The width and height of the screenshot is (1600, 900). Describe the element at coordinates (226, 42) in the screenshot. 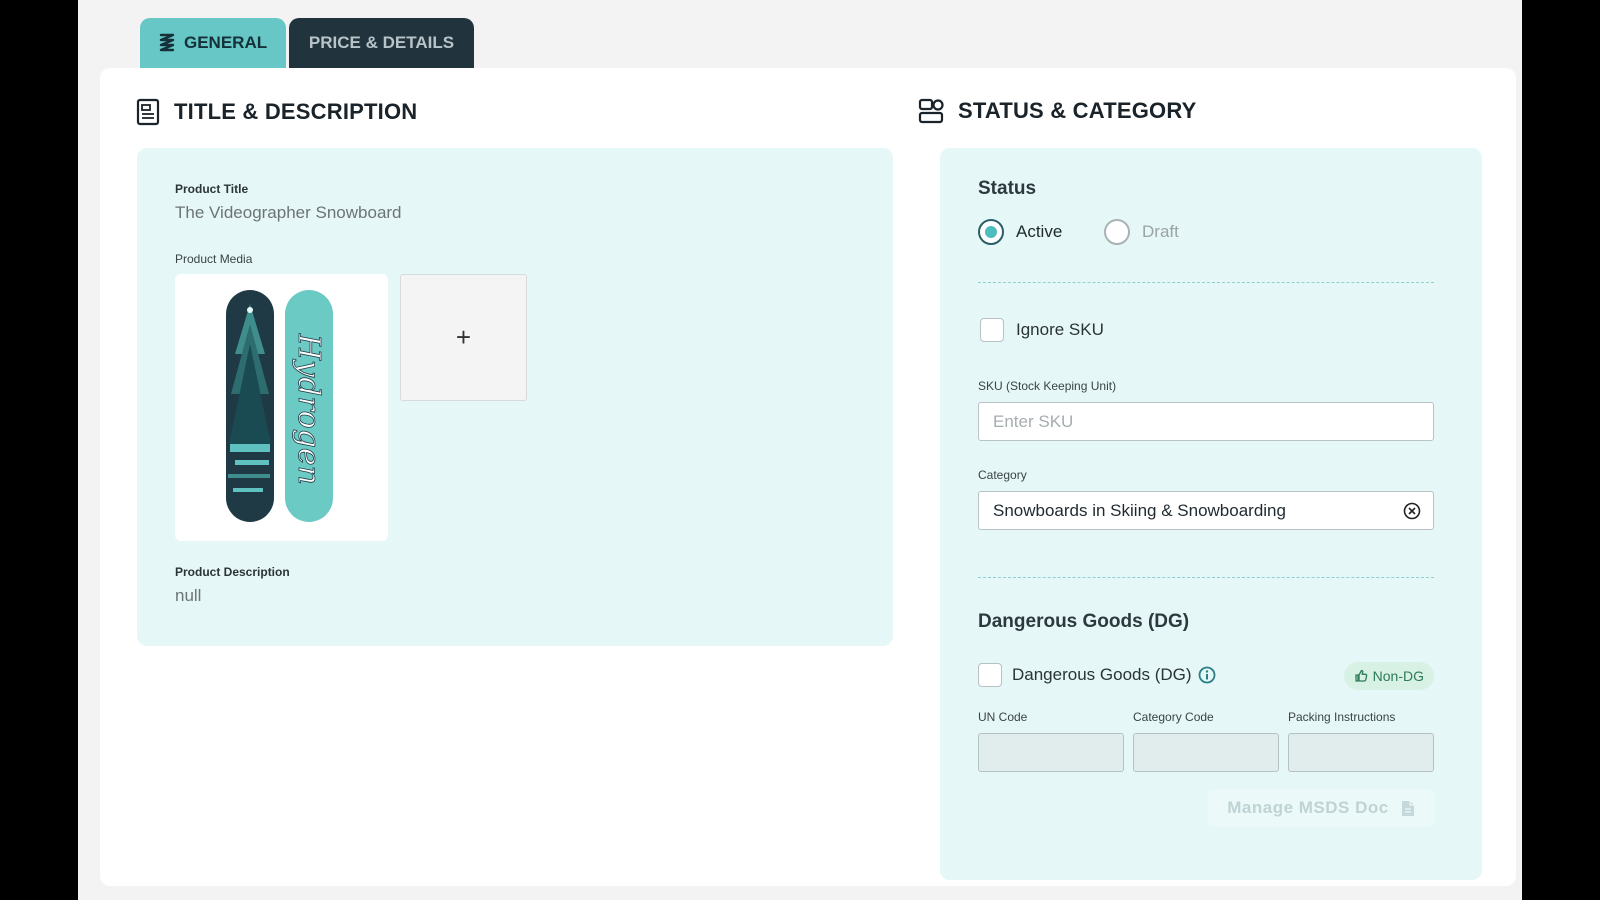

I see `tab-general-label: GENERAL` at that location.